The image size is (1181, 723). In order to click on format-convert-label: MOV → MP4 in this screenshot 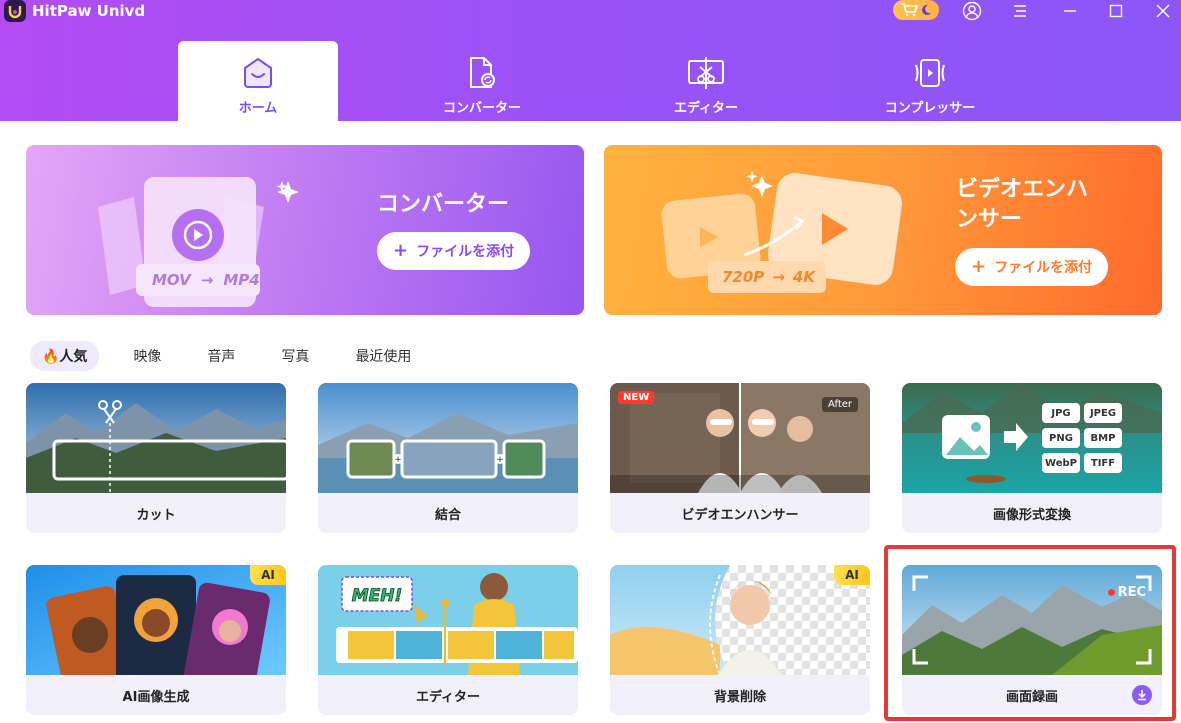, I will do `click(206, 280)`.